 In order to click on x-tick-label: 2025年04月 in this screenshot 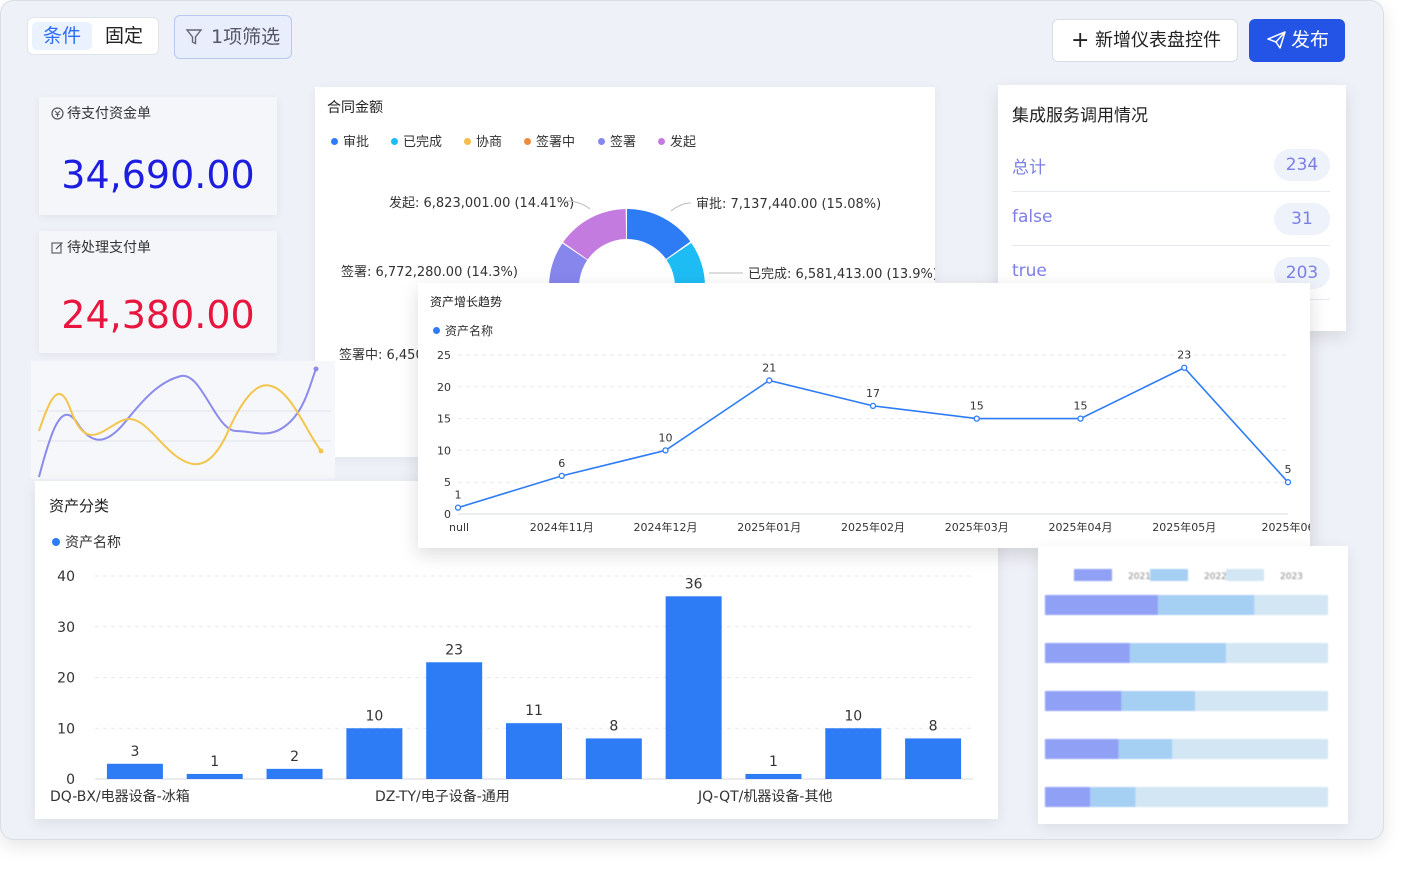, I will do `click(1081, 527)`.